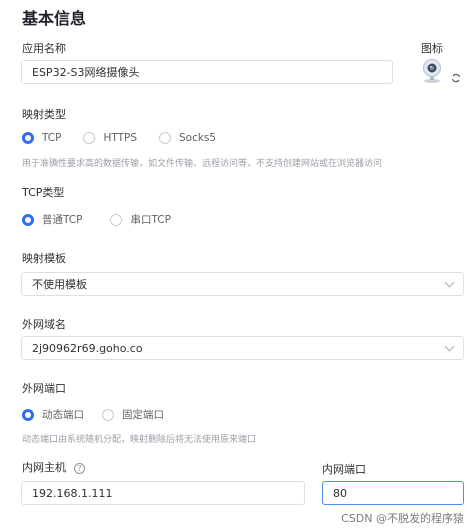 The width and height of the screenshot is (474, 531). I want to click on radio-socks5: Socks5, so click(187, 138).